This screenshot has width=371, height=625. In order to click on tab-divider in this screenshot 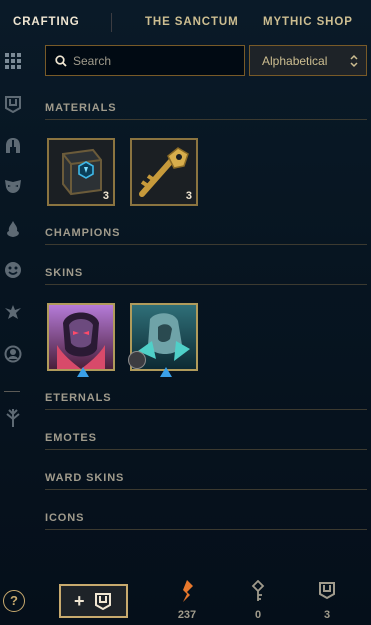, I will do `click(111, 22)`.